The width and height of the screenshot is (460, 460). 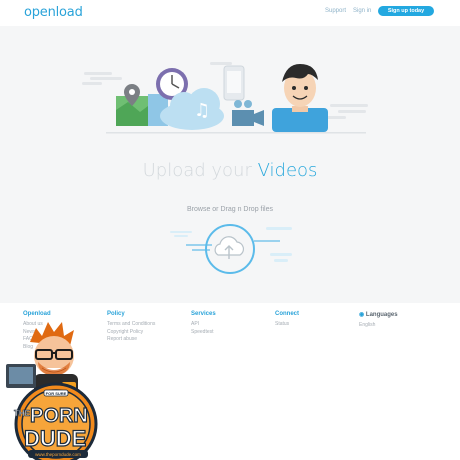 What do you see at coordinates (197, 170) in the screenshot?
I see `upload-title-prefix: Upload your` at bounding box center [197, 170].